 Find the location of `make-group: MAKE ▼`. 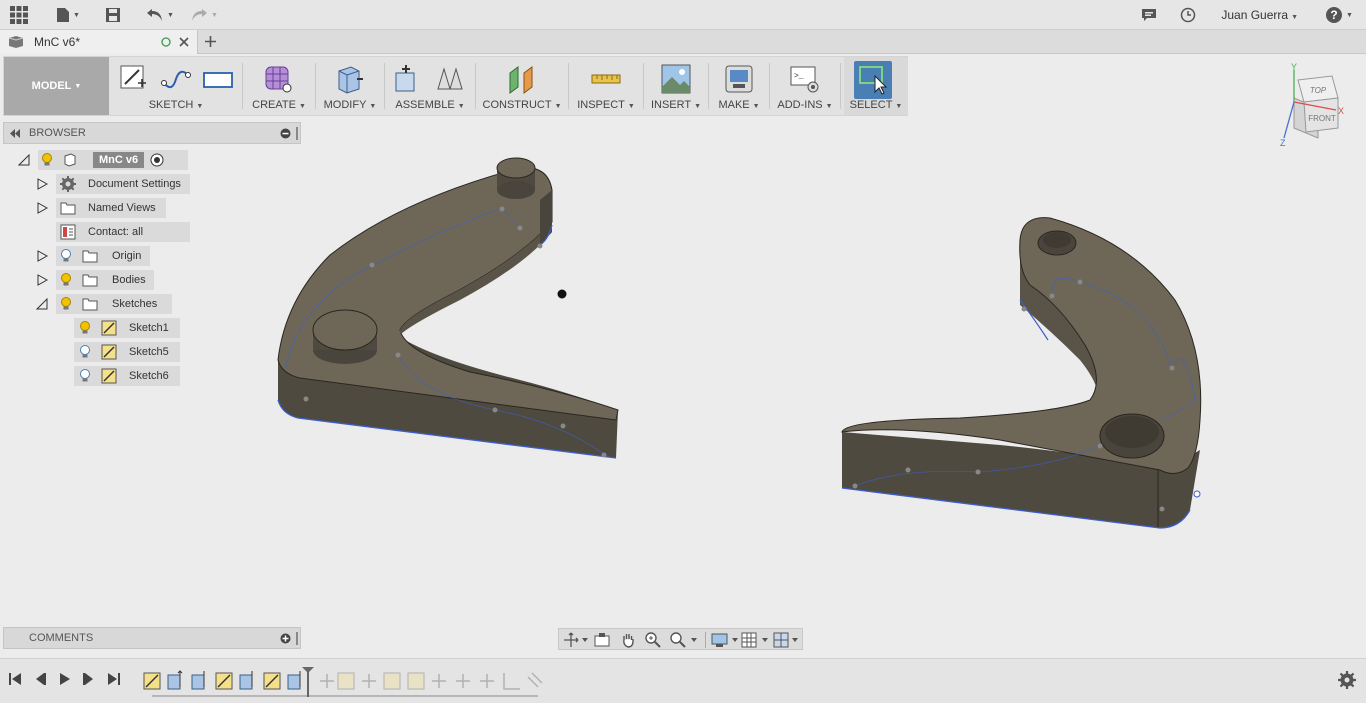

make-group: MAKE ▼ is located at coordinates (739, 86).